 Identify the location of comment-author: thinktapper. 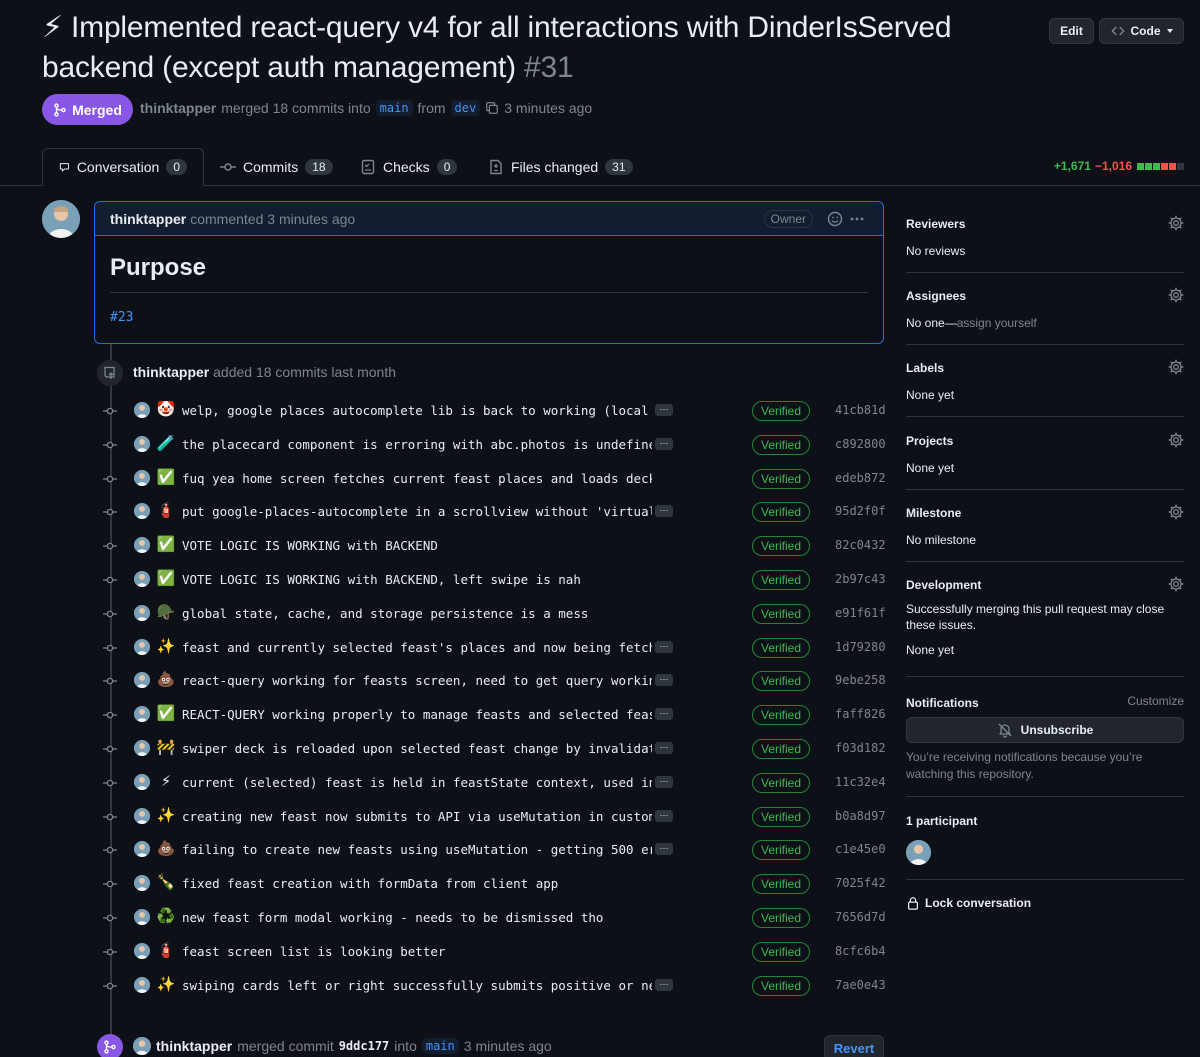
(148, 219).